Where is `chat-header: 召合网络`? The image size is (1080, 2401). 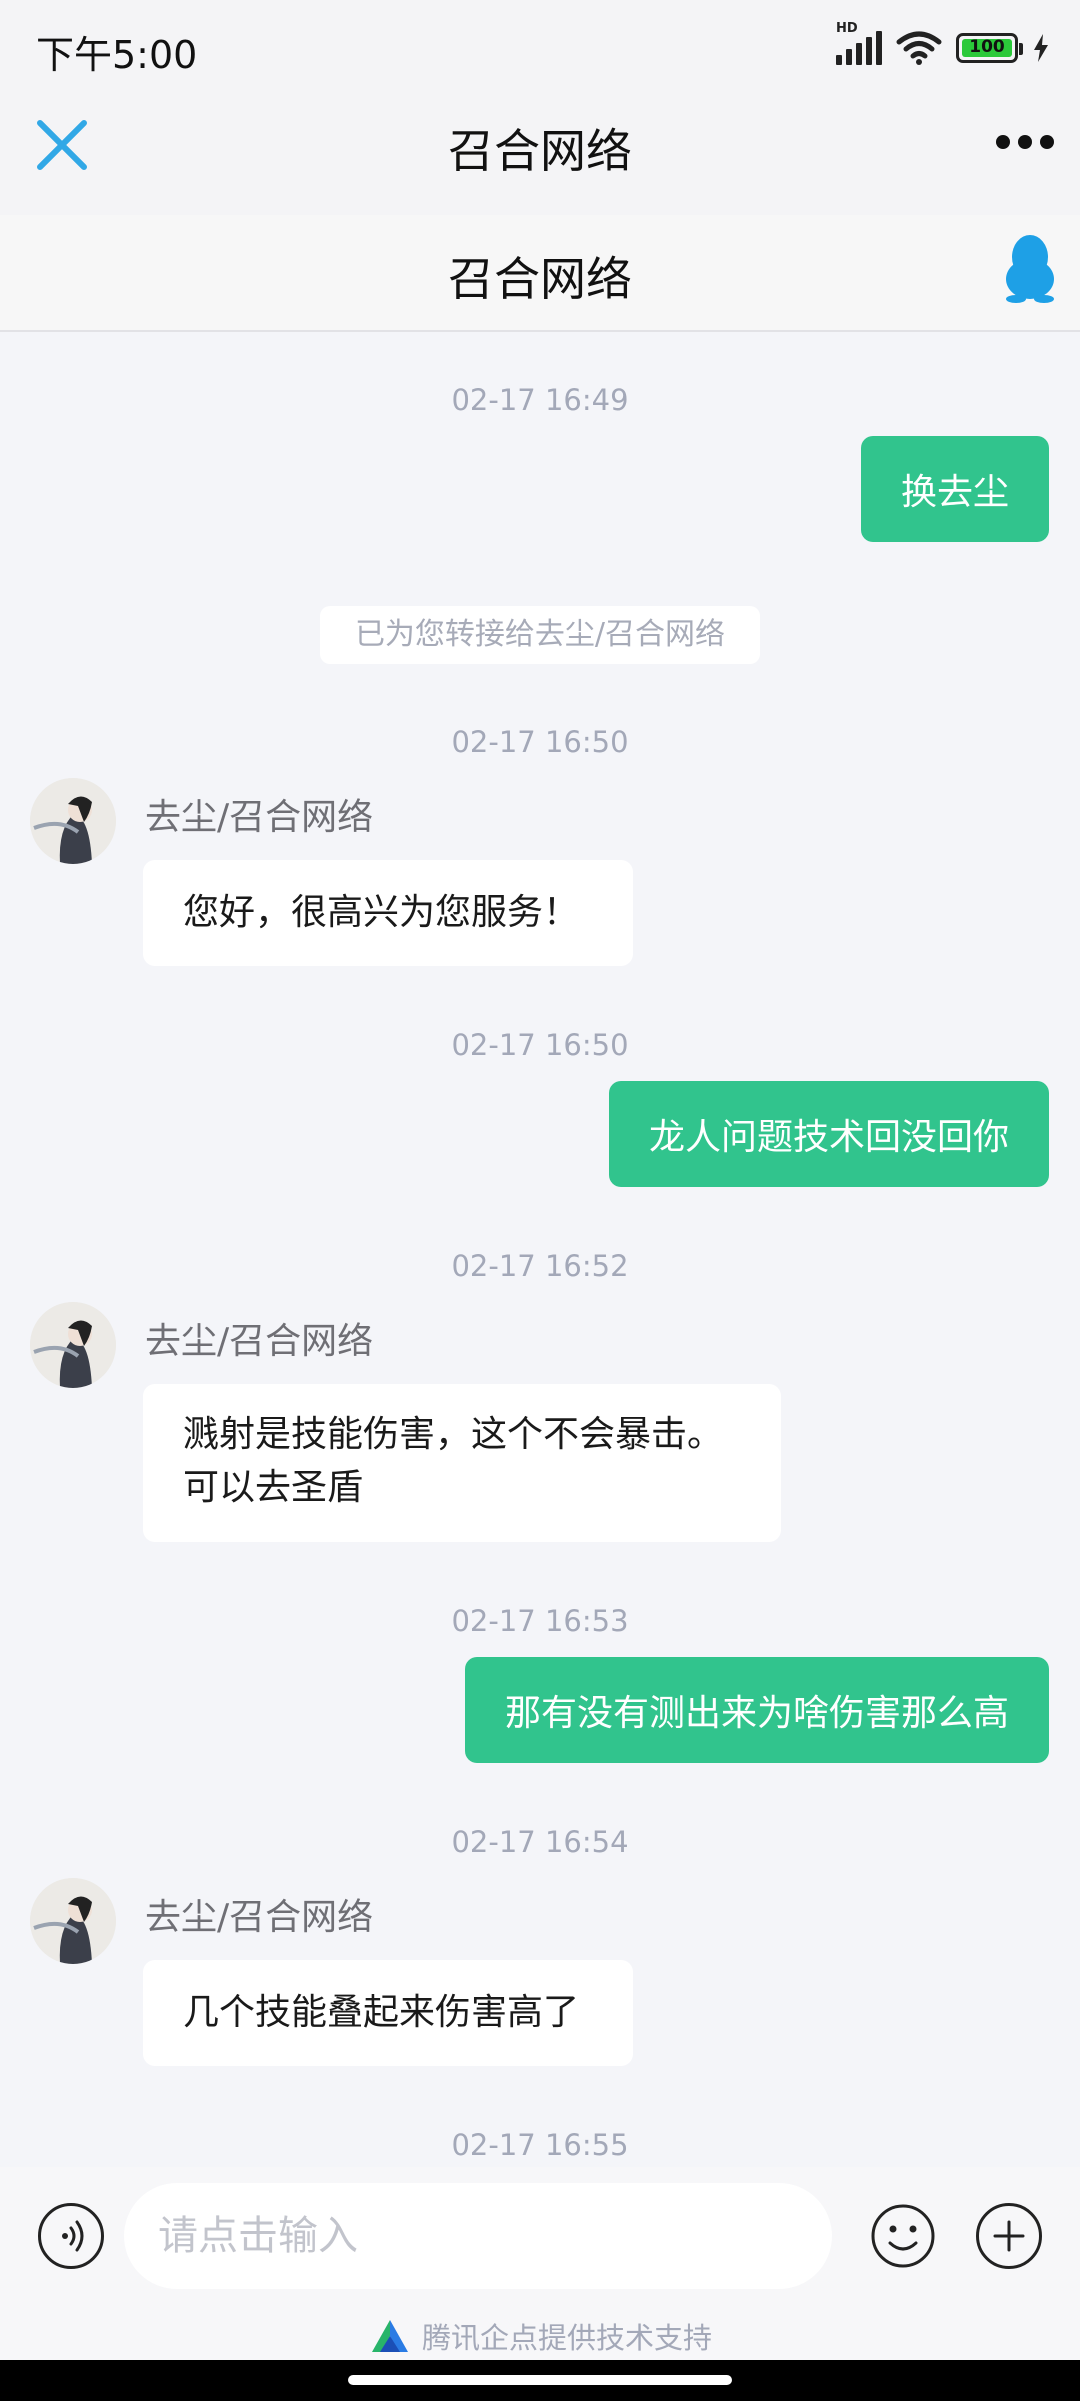
chat-header: 召合网络 is located at coordinates (540, 273).